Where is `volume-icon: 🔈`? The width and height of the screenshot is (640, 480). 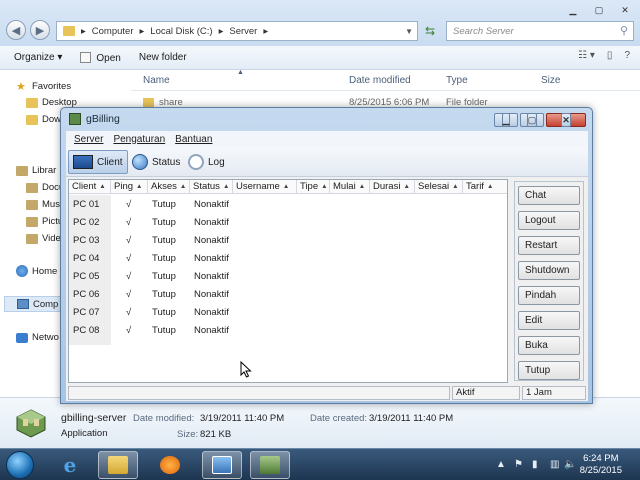 volume-icon: 🔈 is located at coordinates (570, 464).